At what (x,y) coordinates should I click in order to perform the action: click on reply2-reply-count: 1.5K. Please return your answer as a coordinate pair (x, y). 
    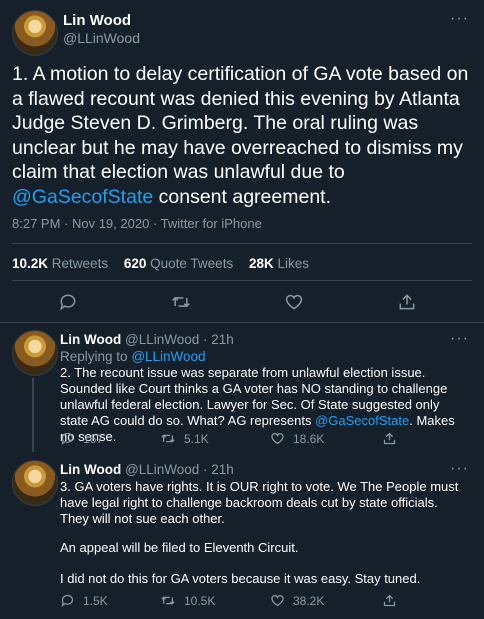
    Looking at the image, I should click on (95, 600).